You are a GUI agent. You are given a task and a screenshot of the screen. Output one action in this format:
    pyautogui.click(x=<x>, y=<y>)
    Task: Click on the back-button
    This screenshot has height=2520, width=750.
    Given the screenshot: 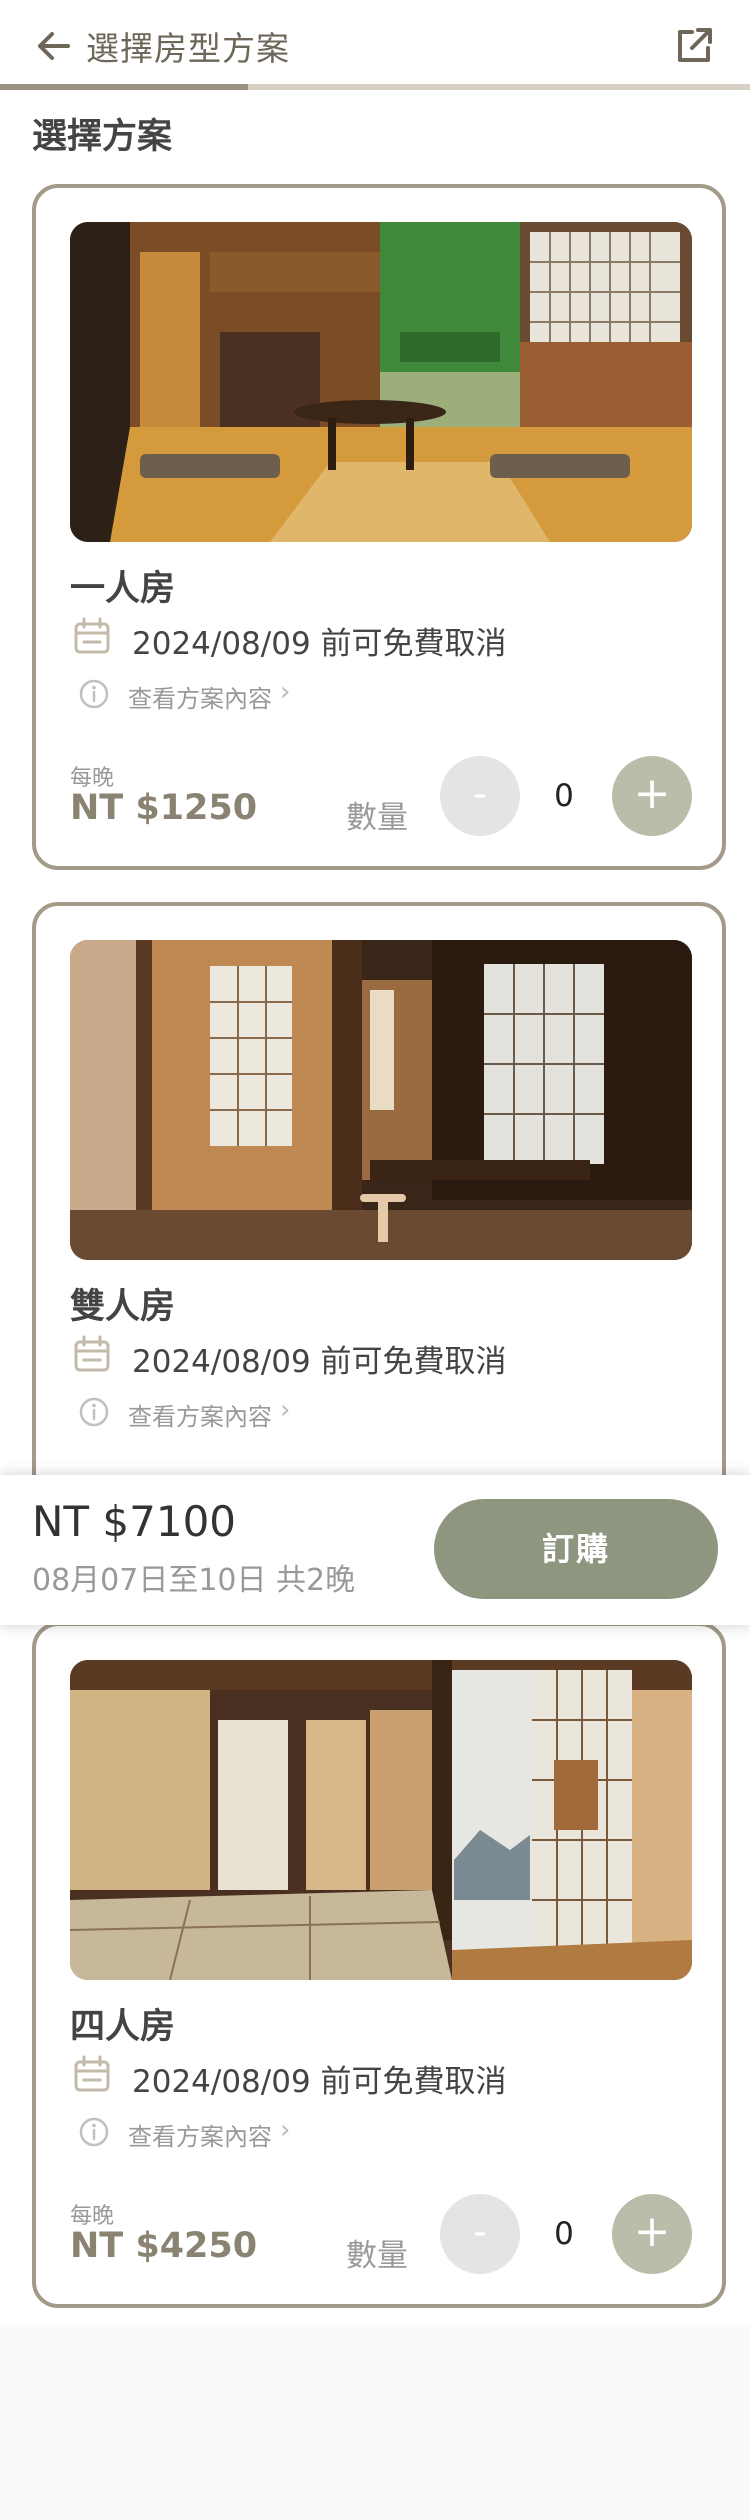 What is the action you would take?
    pyautogui.click(x=54, y=46)
    